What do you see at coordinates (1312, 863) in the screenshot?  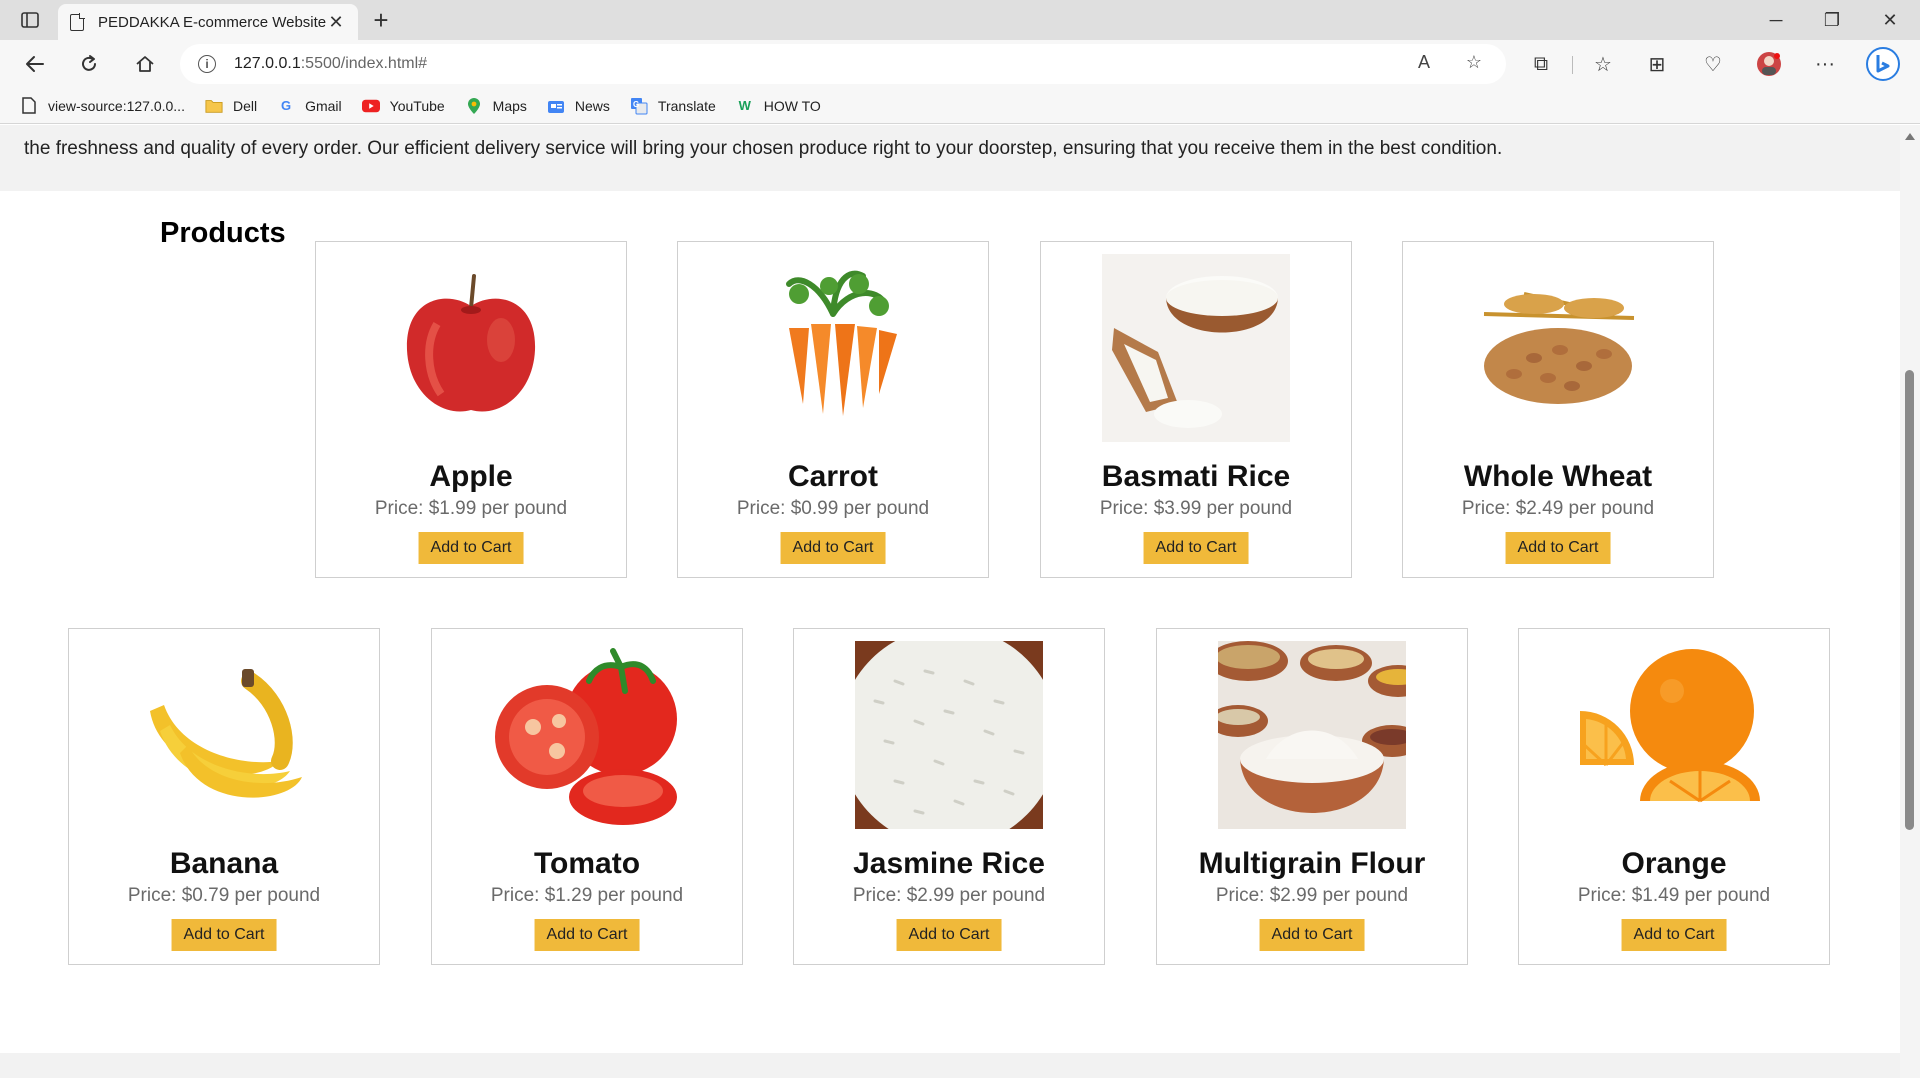 I see `product-name: Multigrain Flour` at bounding box center [1312, 863].